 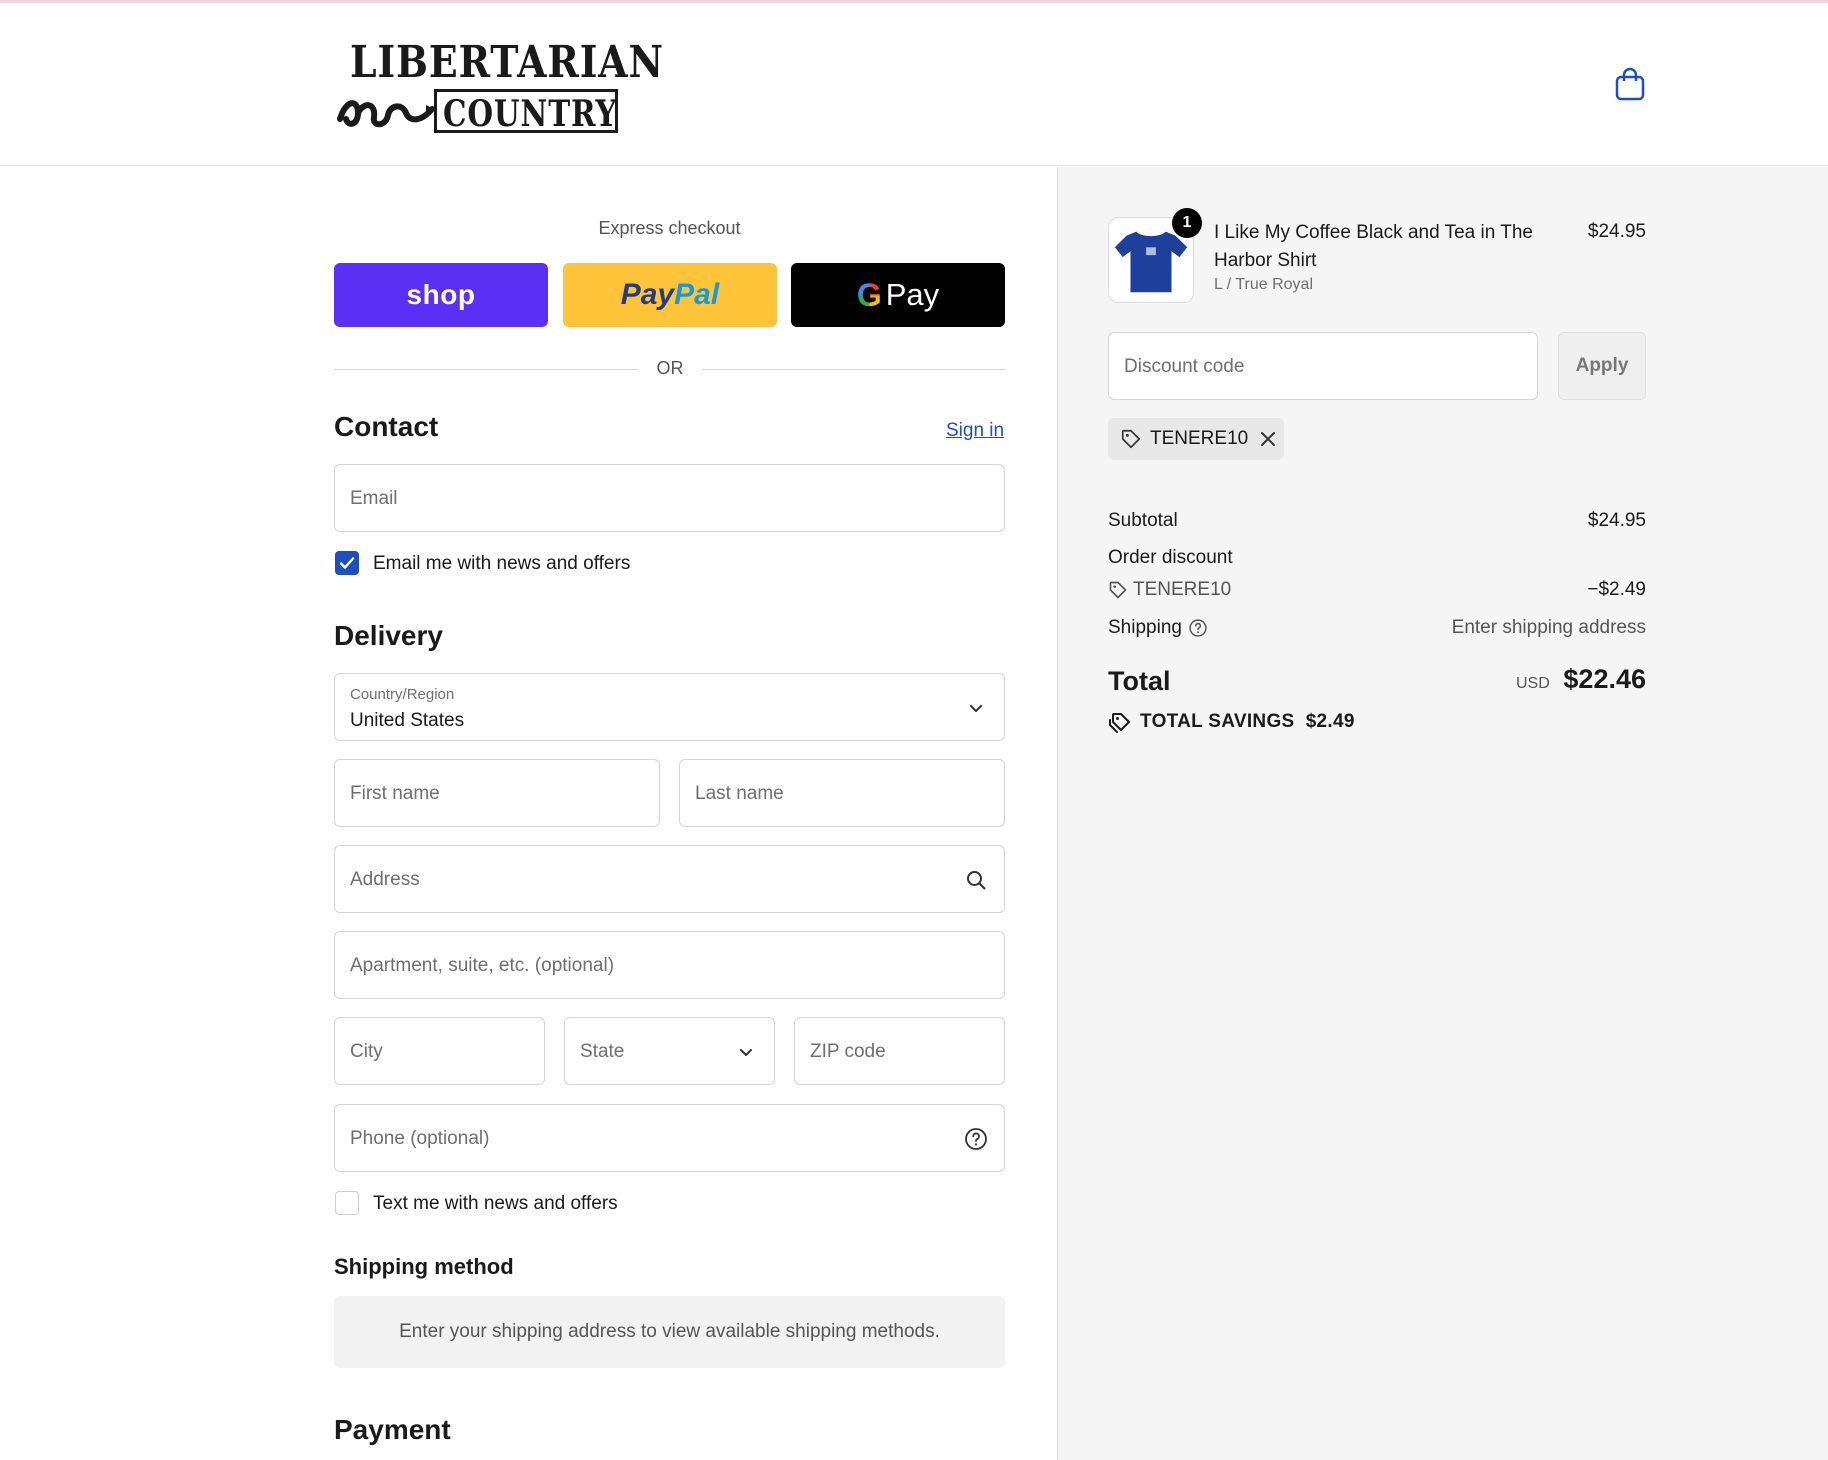 What do you see at coordinates (647, 294) in the screenshot?
I see `paypal-label-1: Pay` at bounding box center [647, 294].